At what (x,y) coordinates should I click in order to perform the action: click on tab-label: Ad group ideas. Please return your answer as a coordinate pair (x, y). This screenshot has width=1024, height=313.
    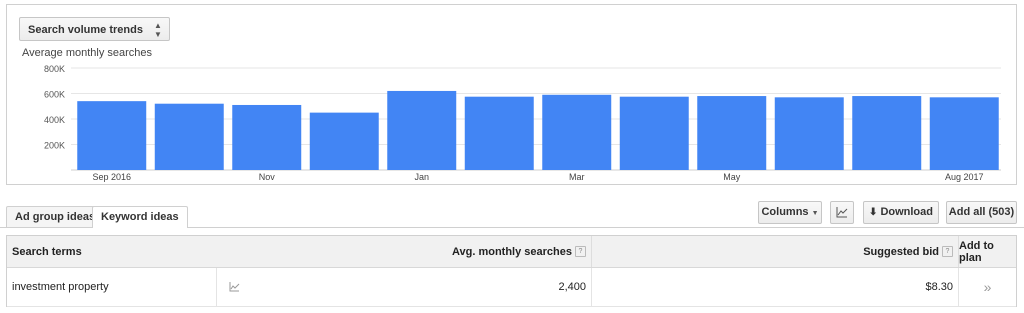
    Looking at the image, I should click on (55, 217).